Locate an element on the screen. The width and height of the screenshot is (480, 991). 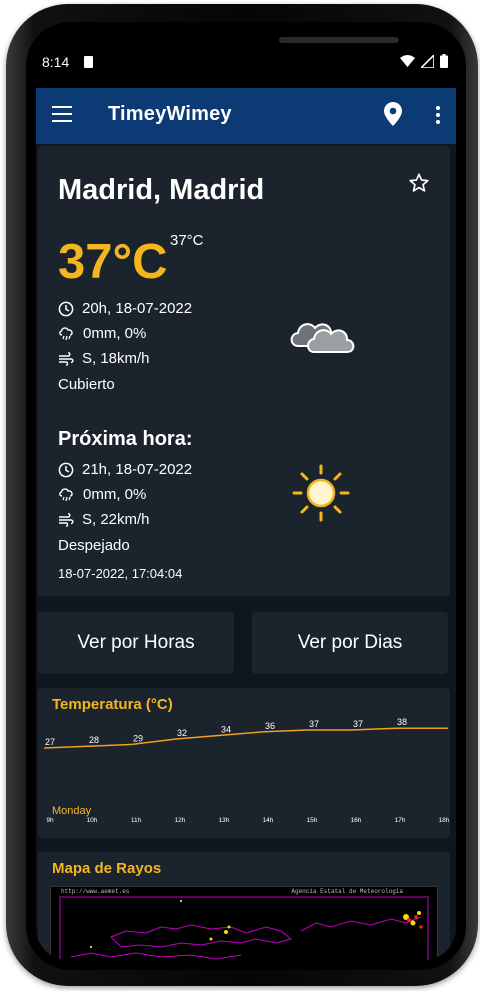
current-precipitation-row: 0mm, 0% is located at coordinates (102, 333).